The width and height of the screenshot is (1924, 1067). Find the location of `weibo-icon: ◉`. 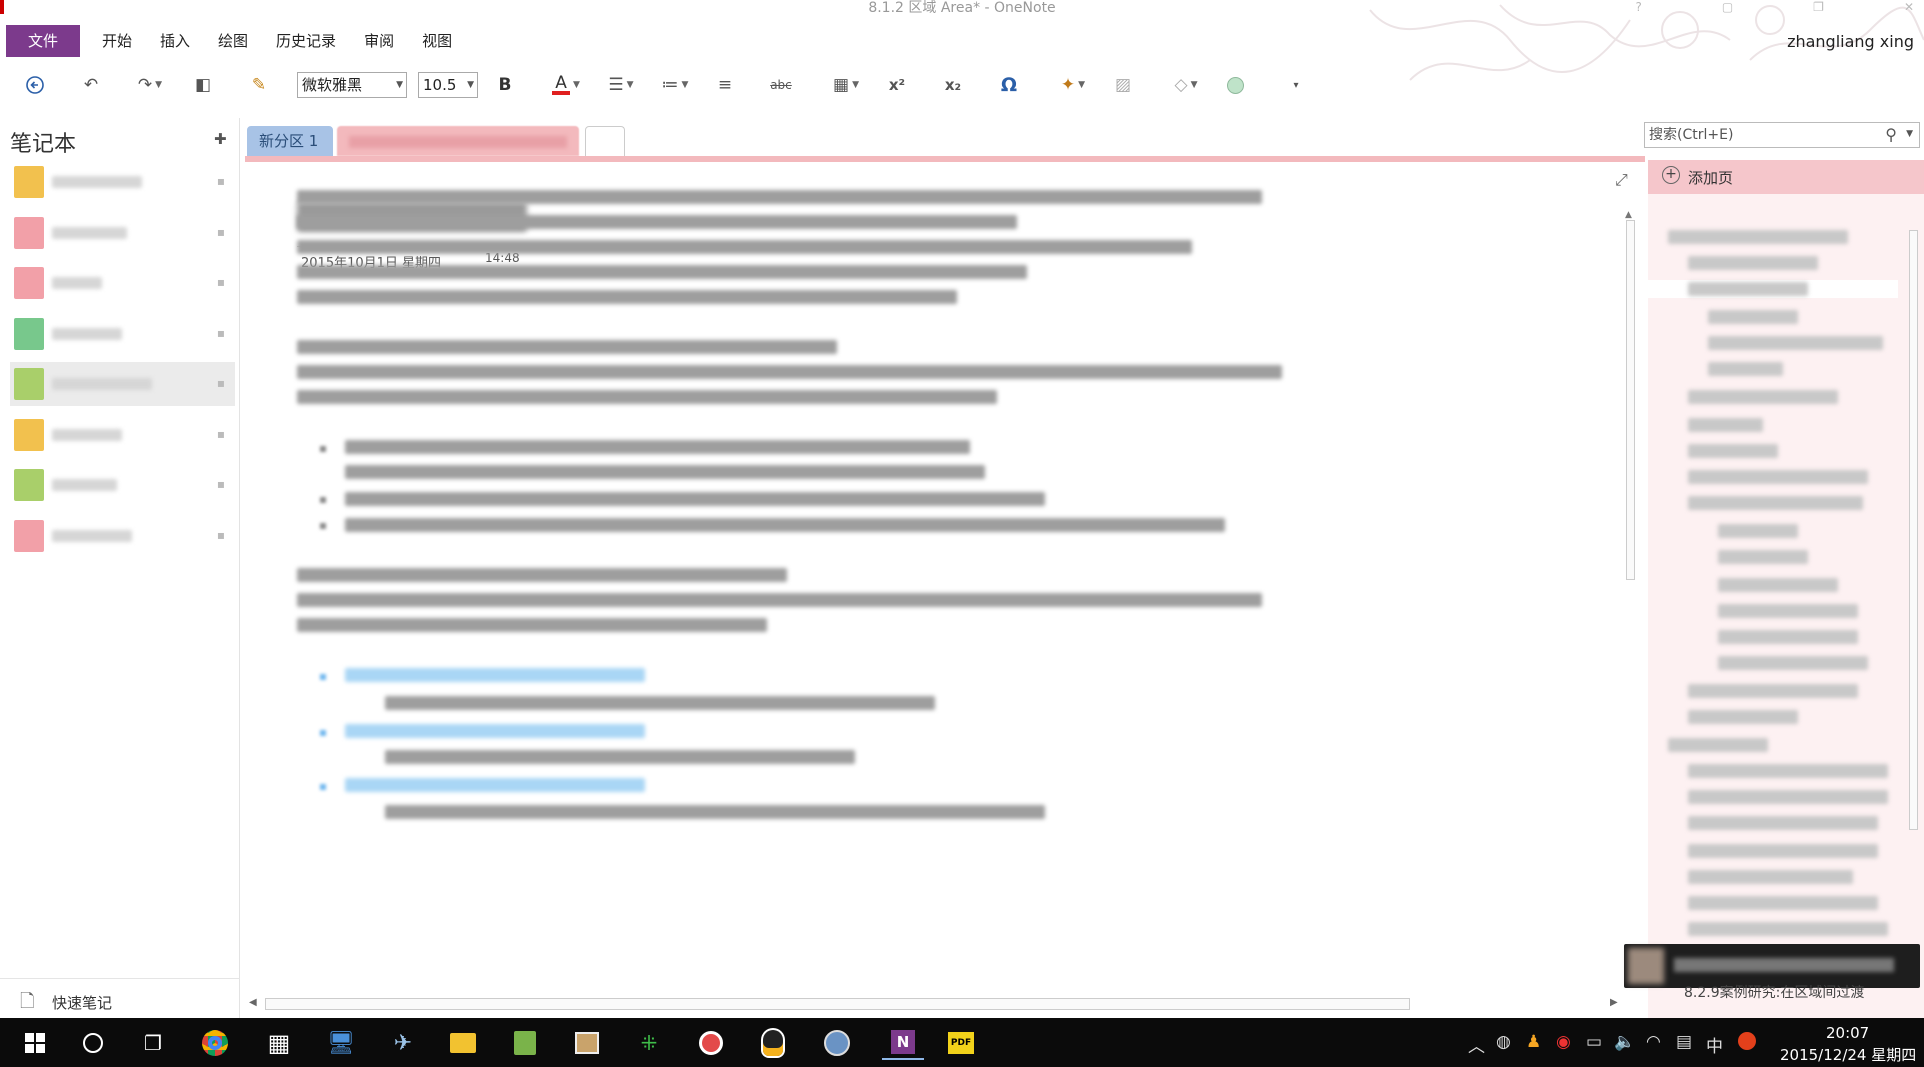

weibo-icon: ◉ is located at coordinates (1563, 1042).